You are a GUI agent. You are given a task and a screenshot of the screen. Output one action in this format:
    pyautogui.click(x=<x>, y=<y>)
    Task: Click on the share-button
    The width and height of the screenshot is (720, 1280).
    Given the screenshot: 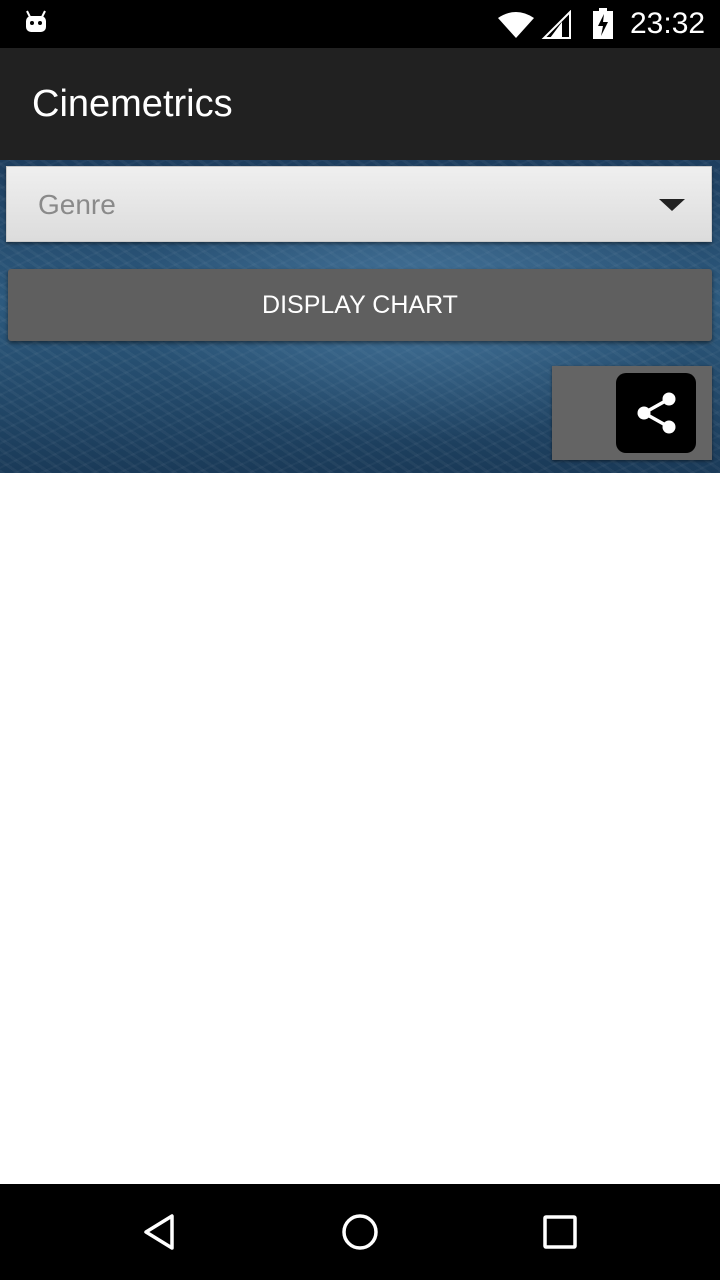 What is the action you would take?
    pyautogui.click(x=656, y=413)
    